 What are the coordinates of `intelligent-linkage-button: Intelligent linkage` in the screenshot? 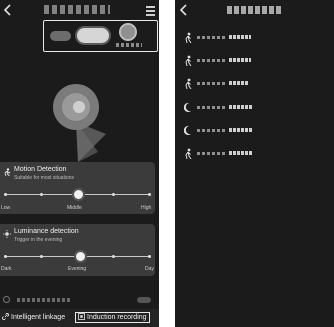 It's located at (33, 318).